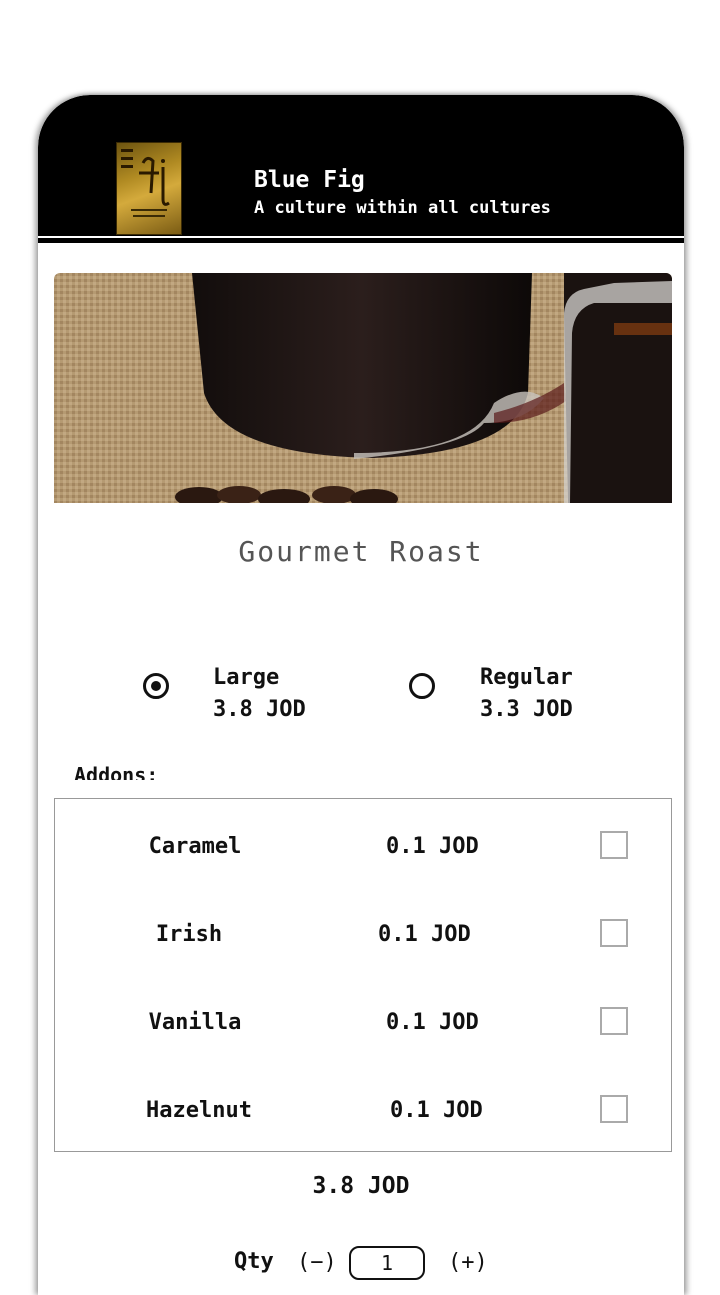 This screenshot has height=1295, width=720. What do you see at coordinates (614, 845) in the screenshot?
I see `addon-caramel-checkbox` at bounding box center [614, 845].